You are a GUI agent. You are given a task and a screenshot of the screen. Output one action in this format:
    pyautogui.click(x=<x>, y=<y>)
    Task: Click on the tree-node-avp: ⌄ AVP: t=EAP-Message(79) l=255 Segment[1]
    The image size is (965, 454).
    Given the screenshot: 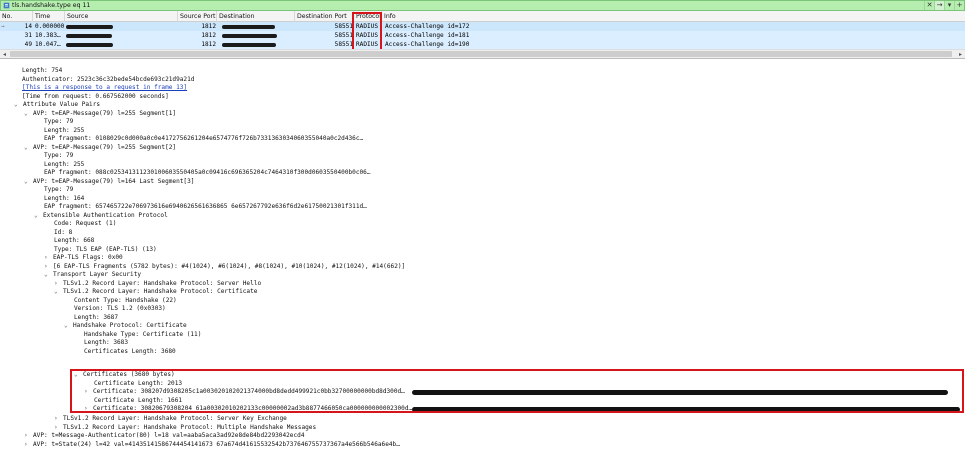 What is the action you would take?
    pyautogui.click(x=100, y=114)
    